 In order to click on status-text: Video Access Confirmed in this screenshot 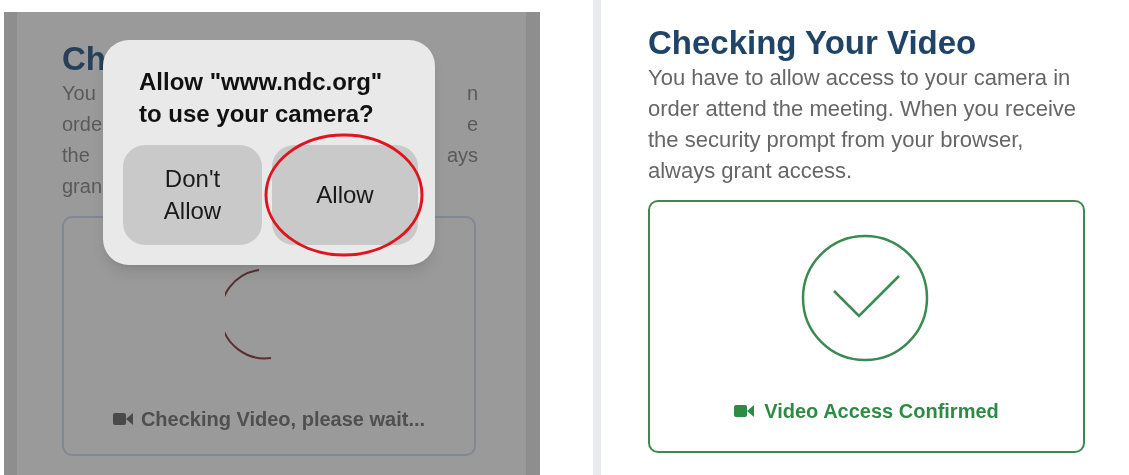, I will do `click(881, 411)`.